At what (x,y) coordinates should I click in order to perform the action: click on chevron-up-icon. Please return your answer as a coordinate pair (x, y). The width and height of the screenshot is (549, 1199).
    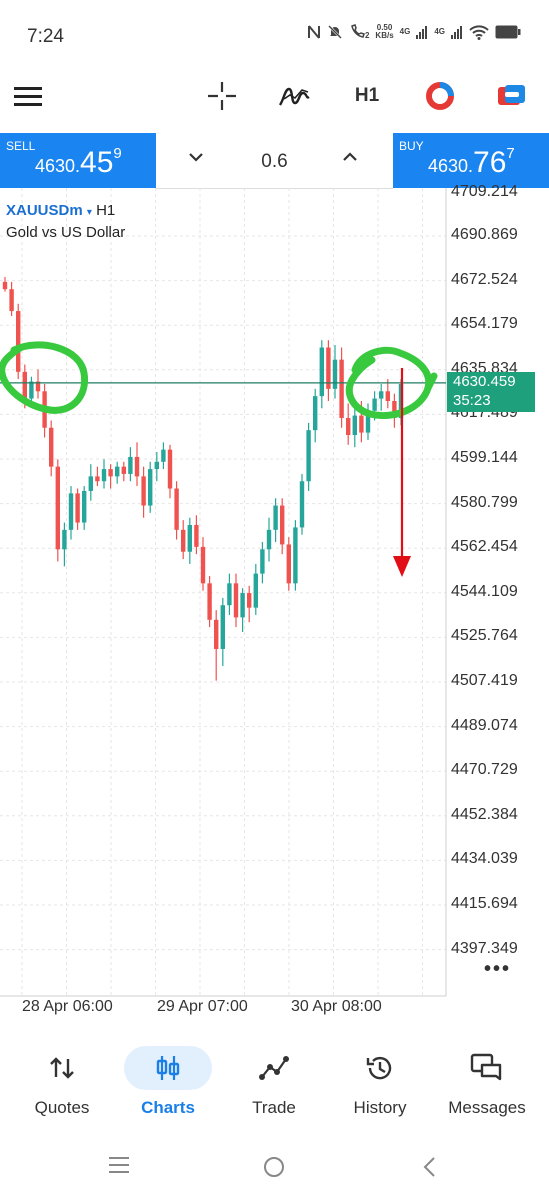
    Looking at the image, I should click on (350, 156).